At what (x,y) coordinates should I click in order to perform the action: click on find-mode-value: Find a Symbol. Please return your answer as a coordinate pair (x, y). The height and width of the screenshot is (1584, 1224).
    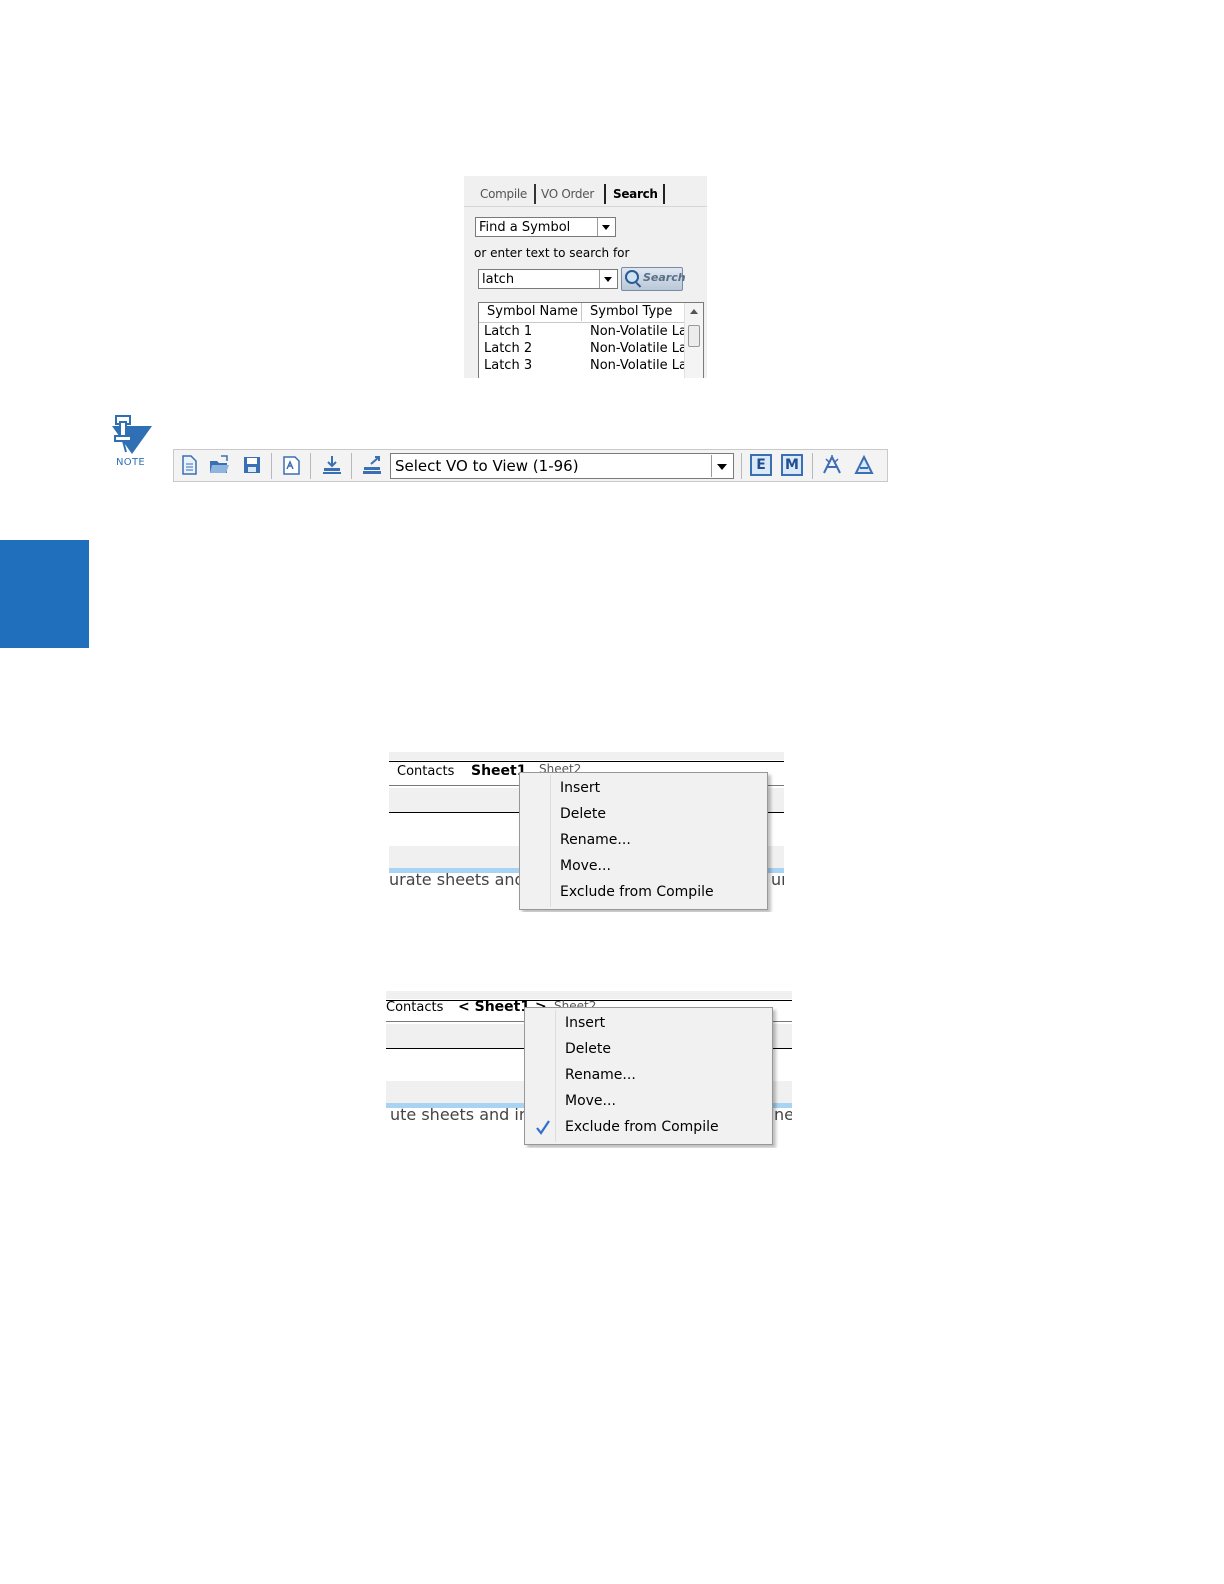
    Looking at the image, I should click on (525, 227).